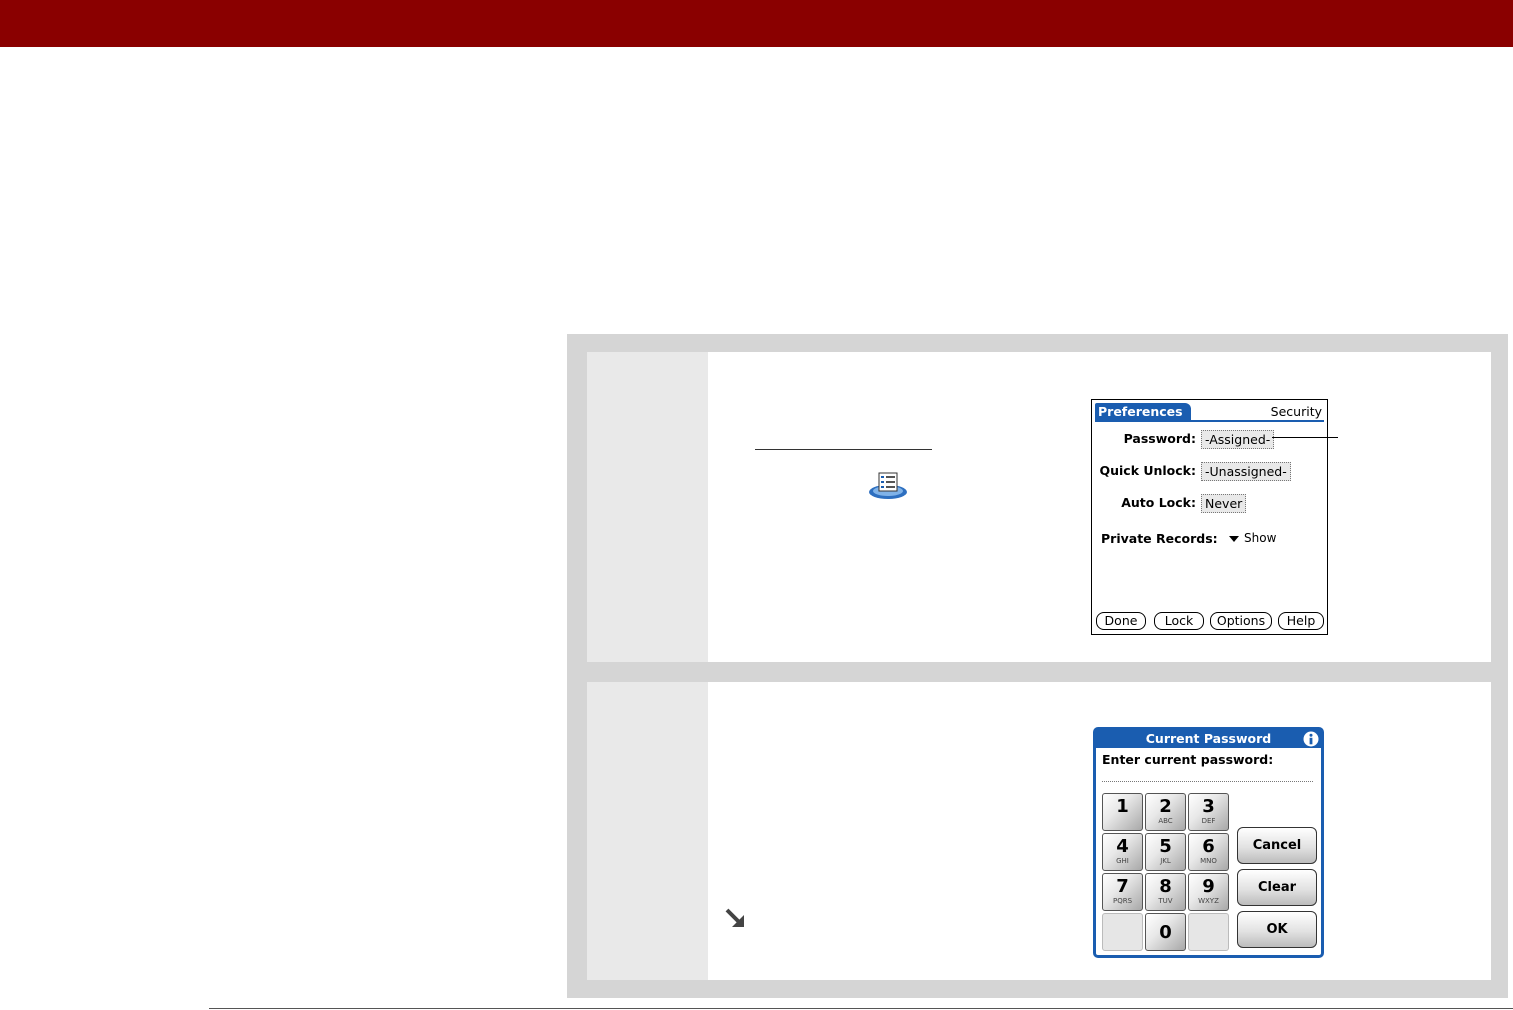  What do you see at coordinates (1122, 901) in the screenshot?
I see `key-letters: PQRS` at bounding box center [1122, 901].